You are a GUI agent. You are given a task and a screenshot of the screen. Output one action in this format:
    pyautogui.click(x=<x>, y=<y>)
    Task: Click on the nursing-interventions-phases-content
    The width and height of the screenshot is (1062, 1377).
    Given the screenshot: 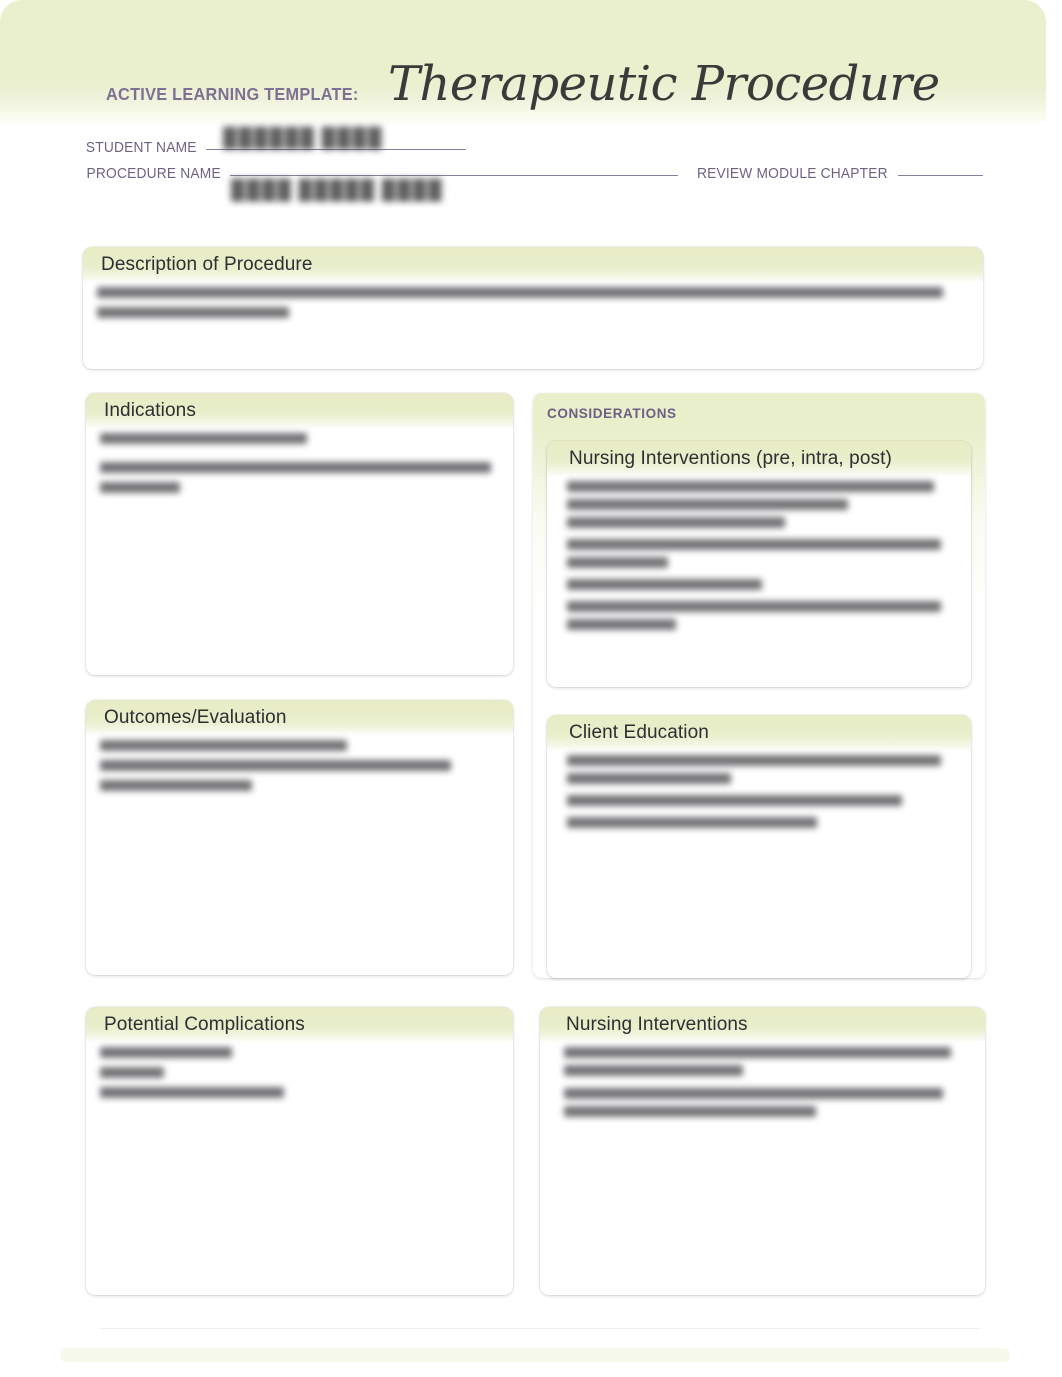 What is the action you would take?
    pyautogui.click(x=762, y=555)
    